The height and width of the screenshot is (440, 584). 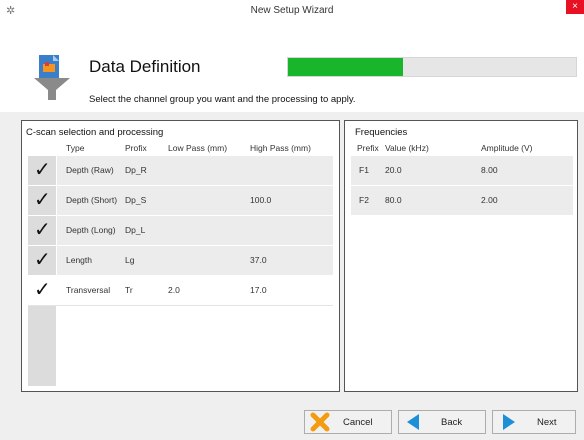 I want to click on table-row: ✓ Depth (Long) Dp_L, so click(x=180, y=231).